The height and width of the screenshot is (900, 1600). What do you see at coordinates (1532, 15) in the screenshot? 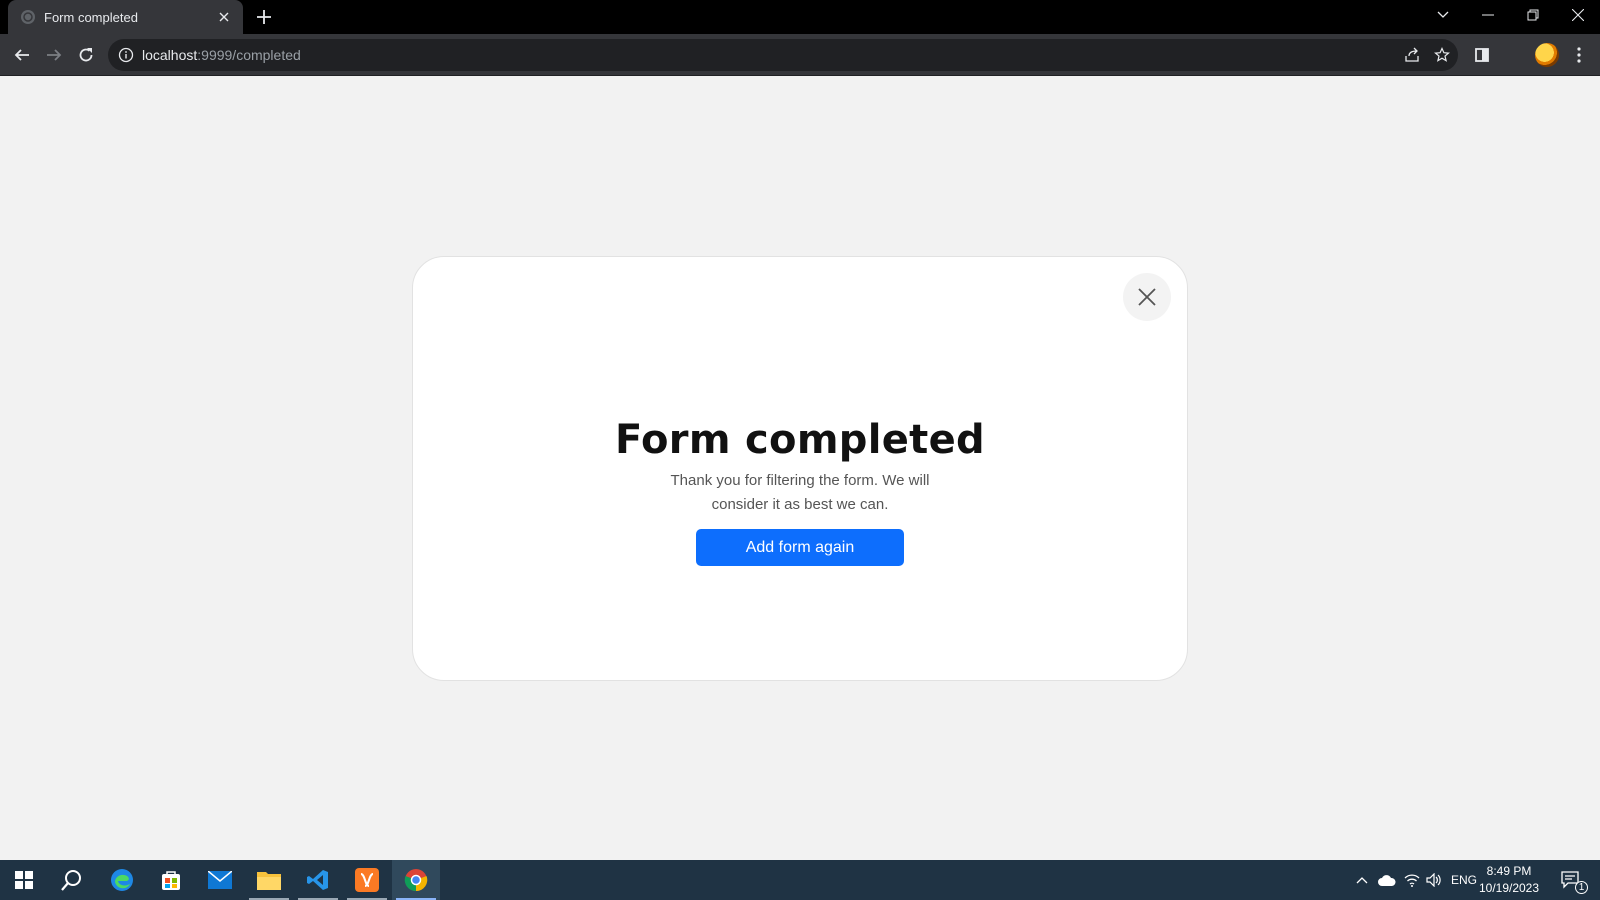
I see `restore-icon` at bounding box center [1532, 15].